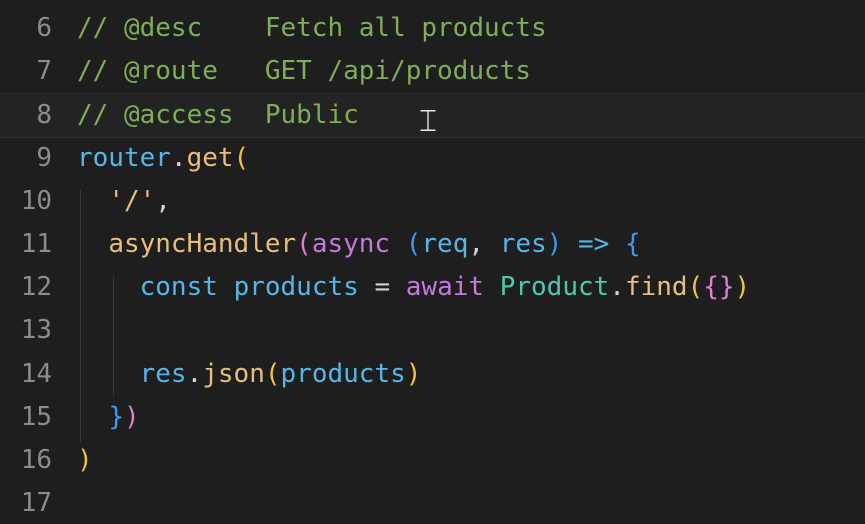 The height and width of the screenshot is (524, 865). I want to click on line-number: 14, so click(36, 373).